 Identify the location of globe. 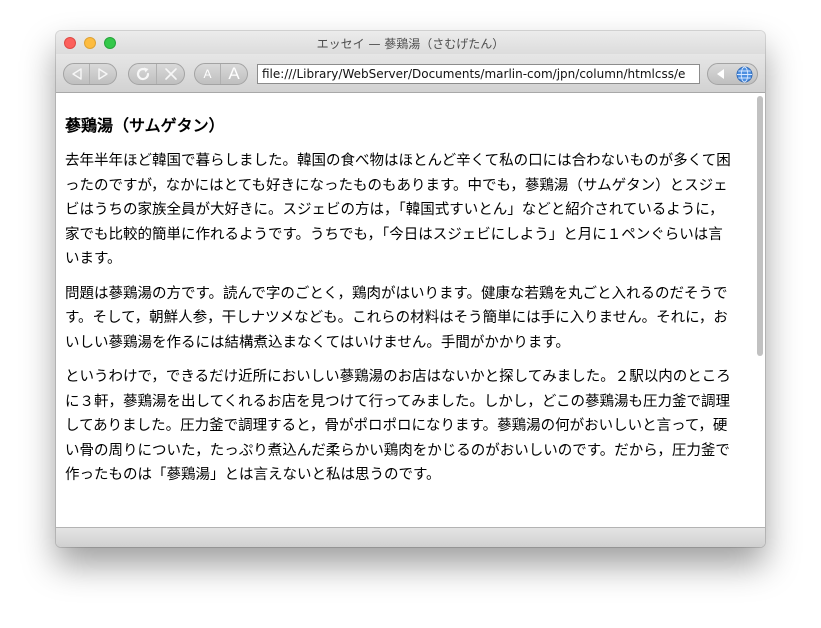
(744, 74).